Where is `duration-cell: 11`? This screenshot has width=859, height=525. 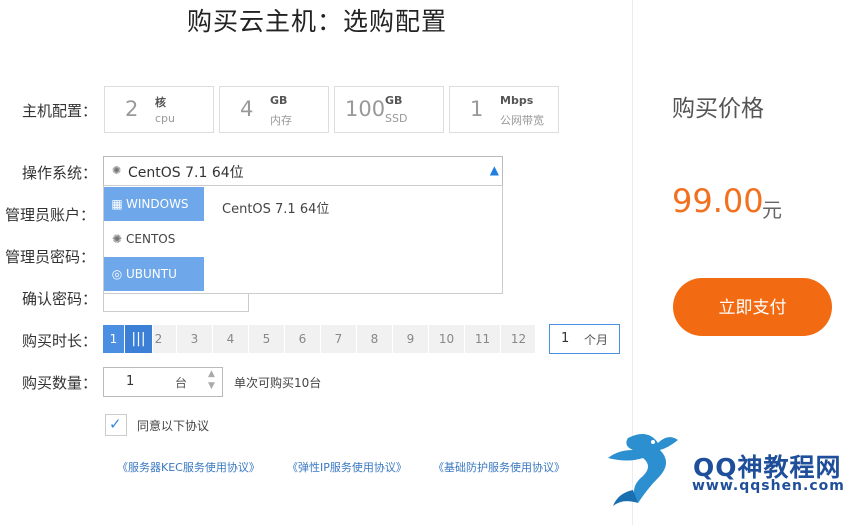
duration-cell: 11 is located at coordinates (483, 339).